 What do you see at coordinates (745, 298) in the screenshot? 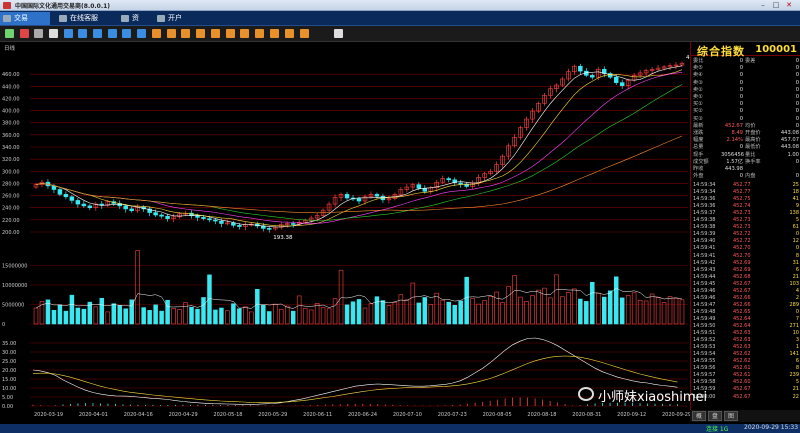
I see `tick-row: 14:59:46 452.66 2` at bounding box center [745, 298].